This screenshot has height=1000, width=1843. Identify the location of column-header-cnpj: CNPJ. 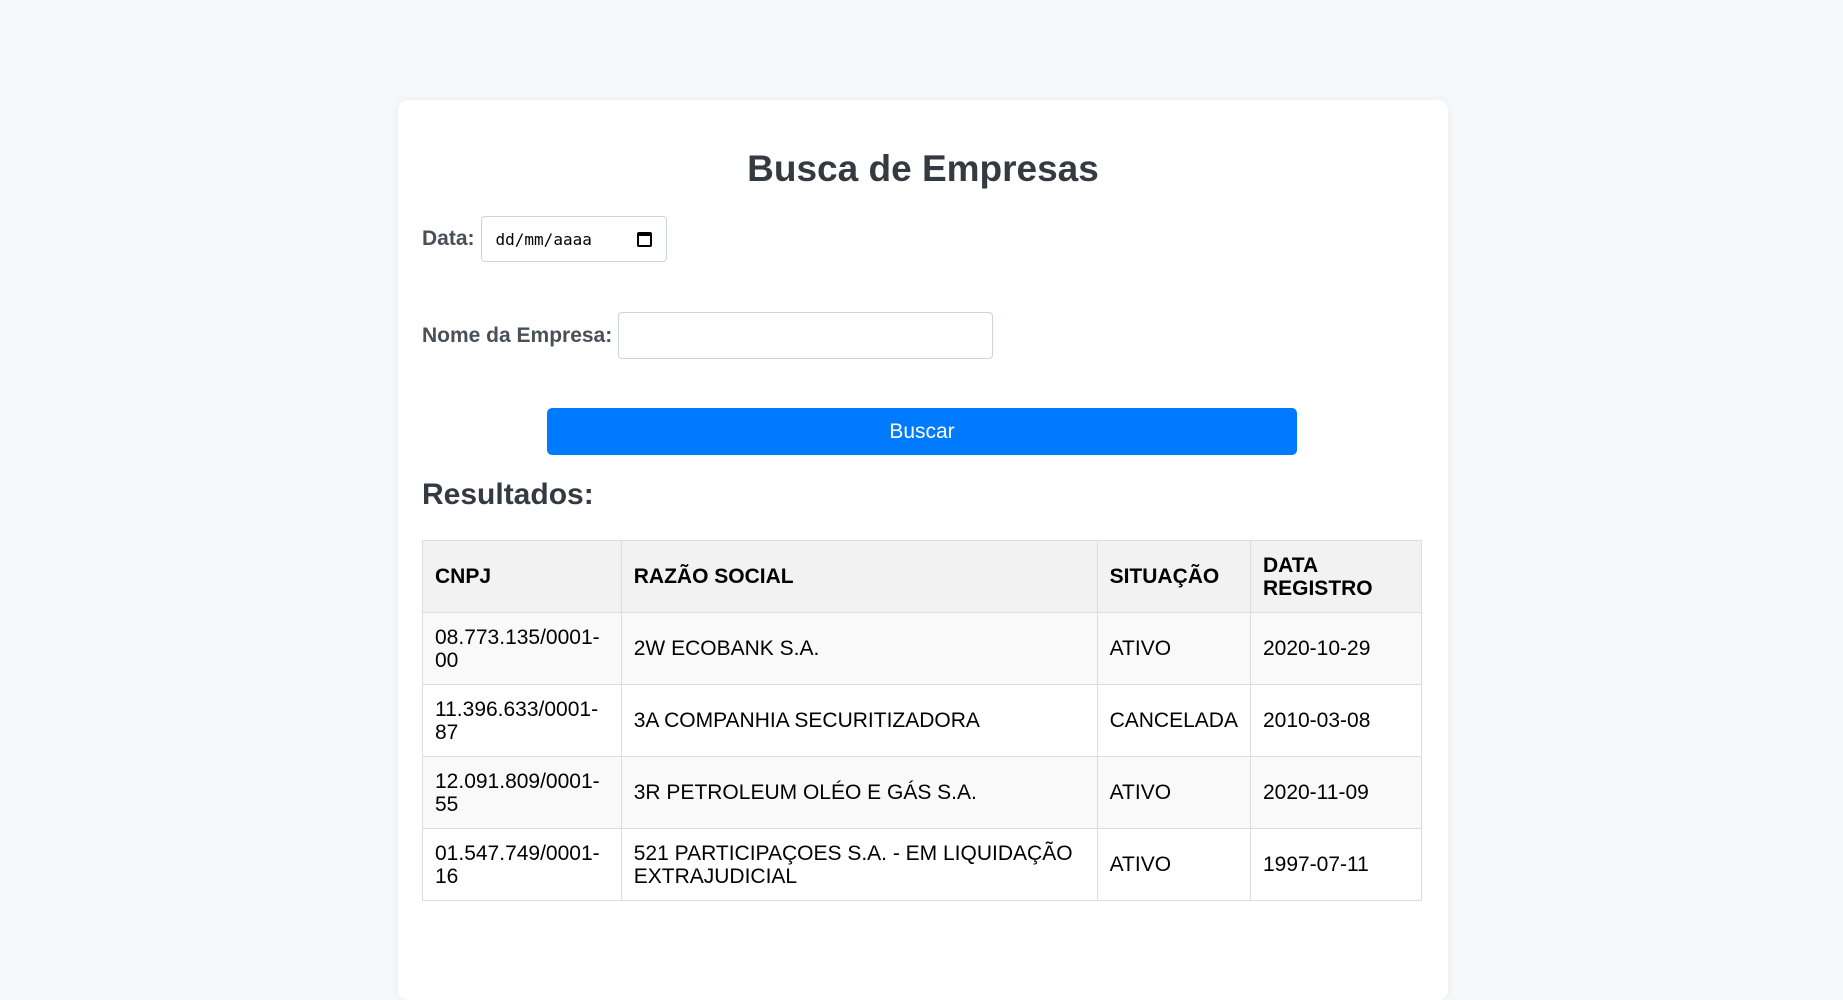
(522, 576).